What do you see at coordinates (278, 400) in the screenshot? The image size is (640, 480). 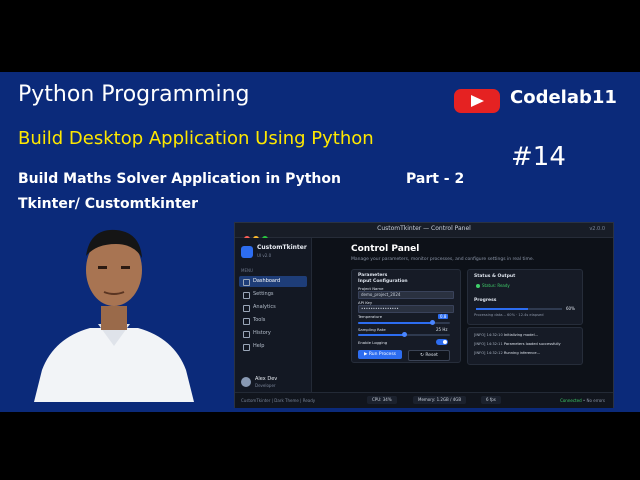 I see `status-bar-info: CustomTkinter | Dark Theme | Ready` at bounding box center [278, 400].